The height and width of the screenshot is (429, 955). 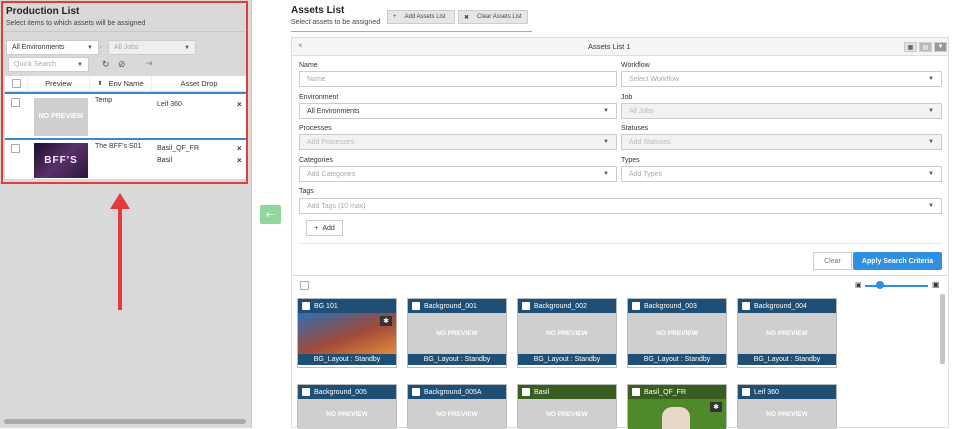 What do you see at coordinates (125, 421) in the screenshot?
I see `horizontal-scrollbar` at bounding box center [125, 421].